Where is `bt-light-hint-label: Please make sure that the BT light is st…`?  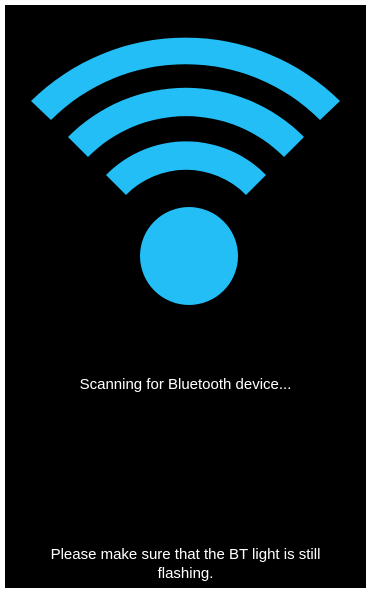 bt-light-hint-label: Please make sure that the BT light is st… is located at coordinates (185, 564).